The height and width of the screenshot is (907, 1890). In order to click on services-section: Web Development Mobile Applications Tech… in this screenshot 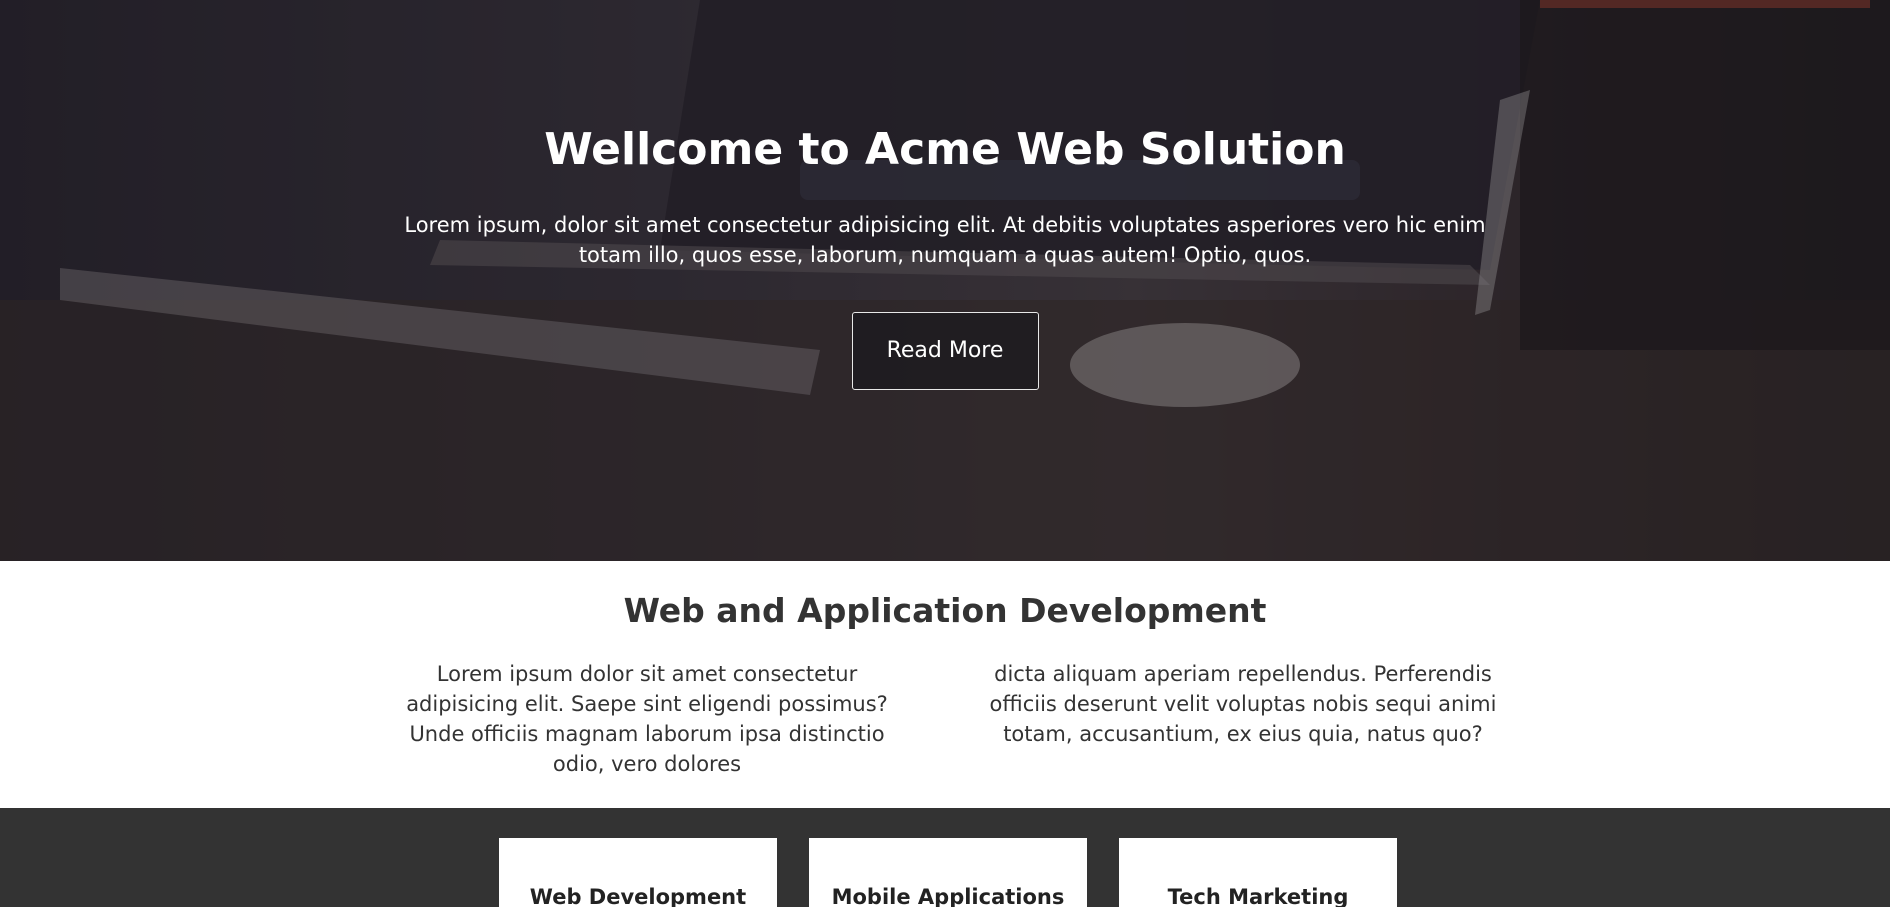, I will do `click(945, 857)`.